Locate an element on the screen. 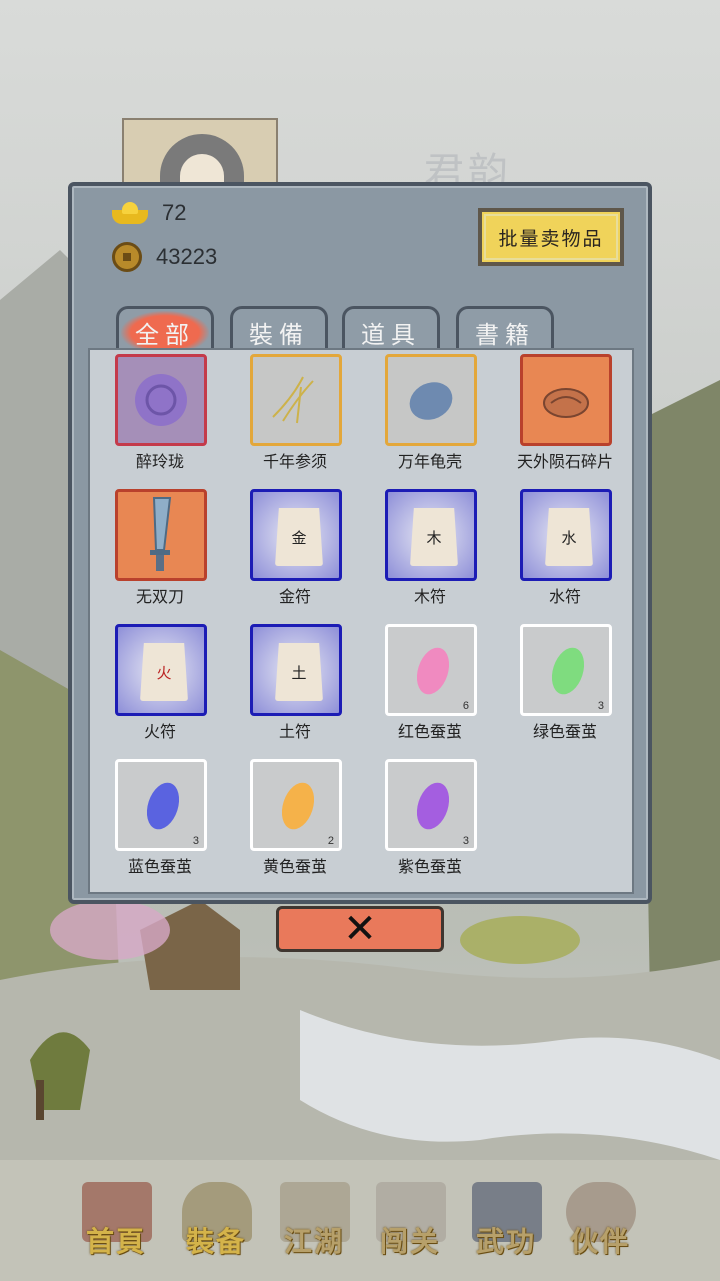 The height and width of the screenshot is (1281, 720). item-name: 万年龟壳 is located at coordinates (429, 461).